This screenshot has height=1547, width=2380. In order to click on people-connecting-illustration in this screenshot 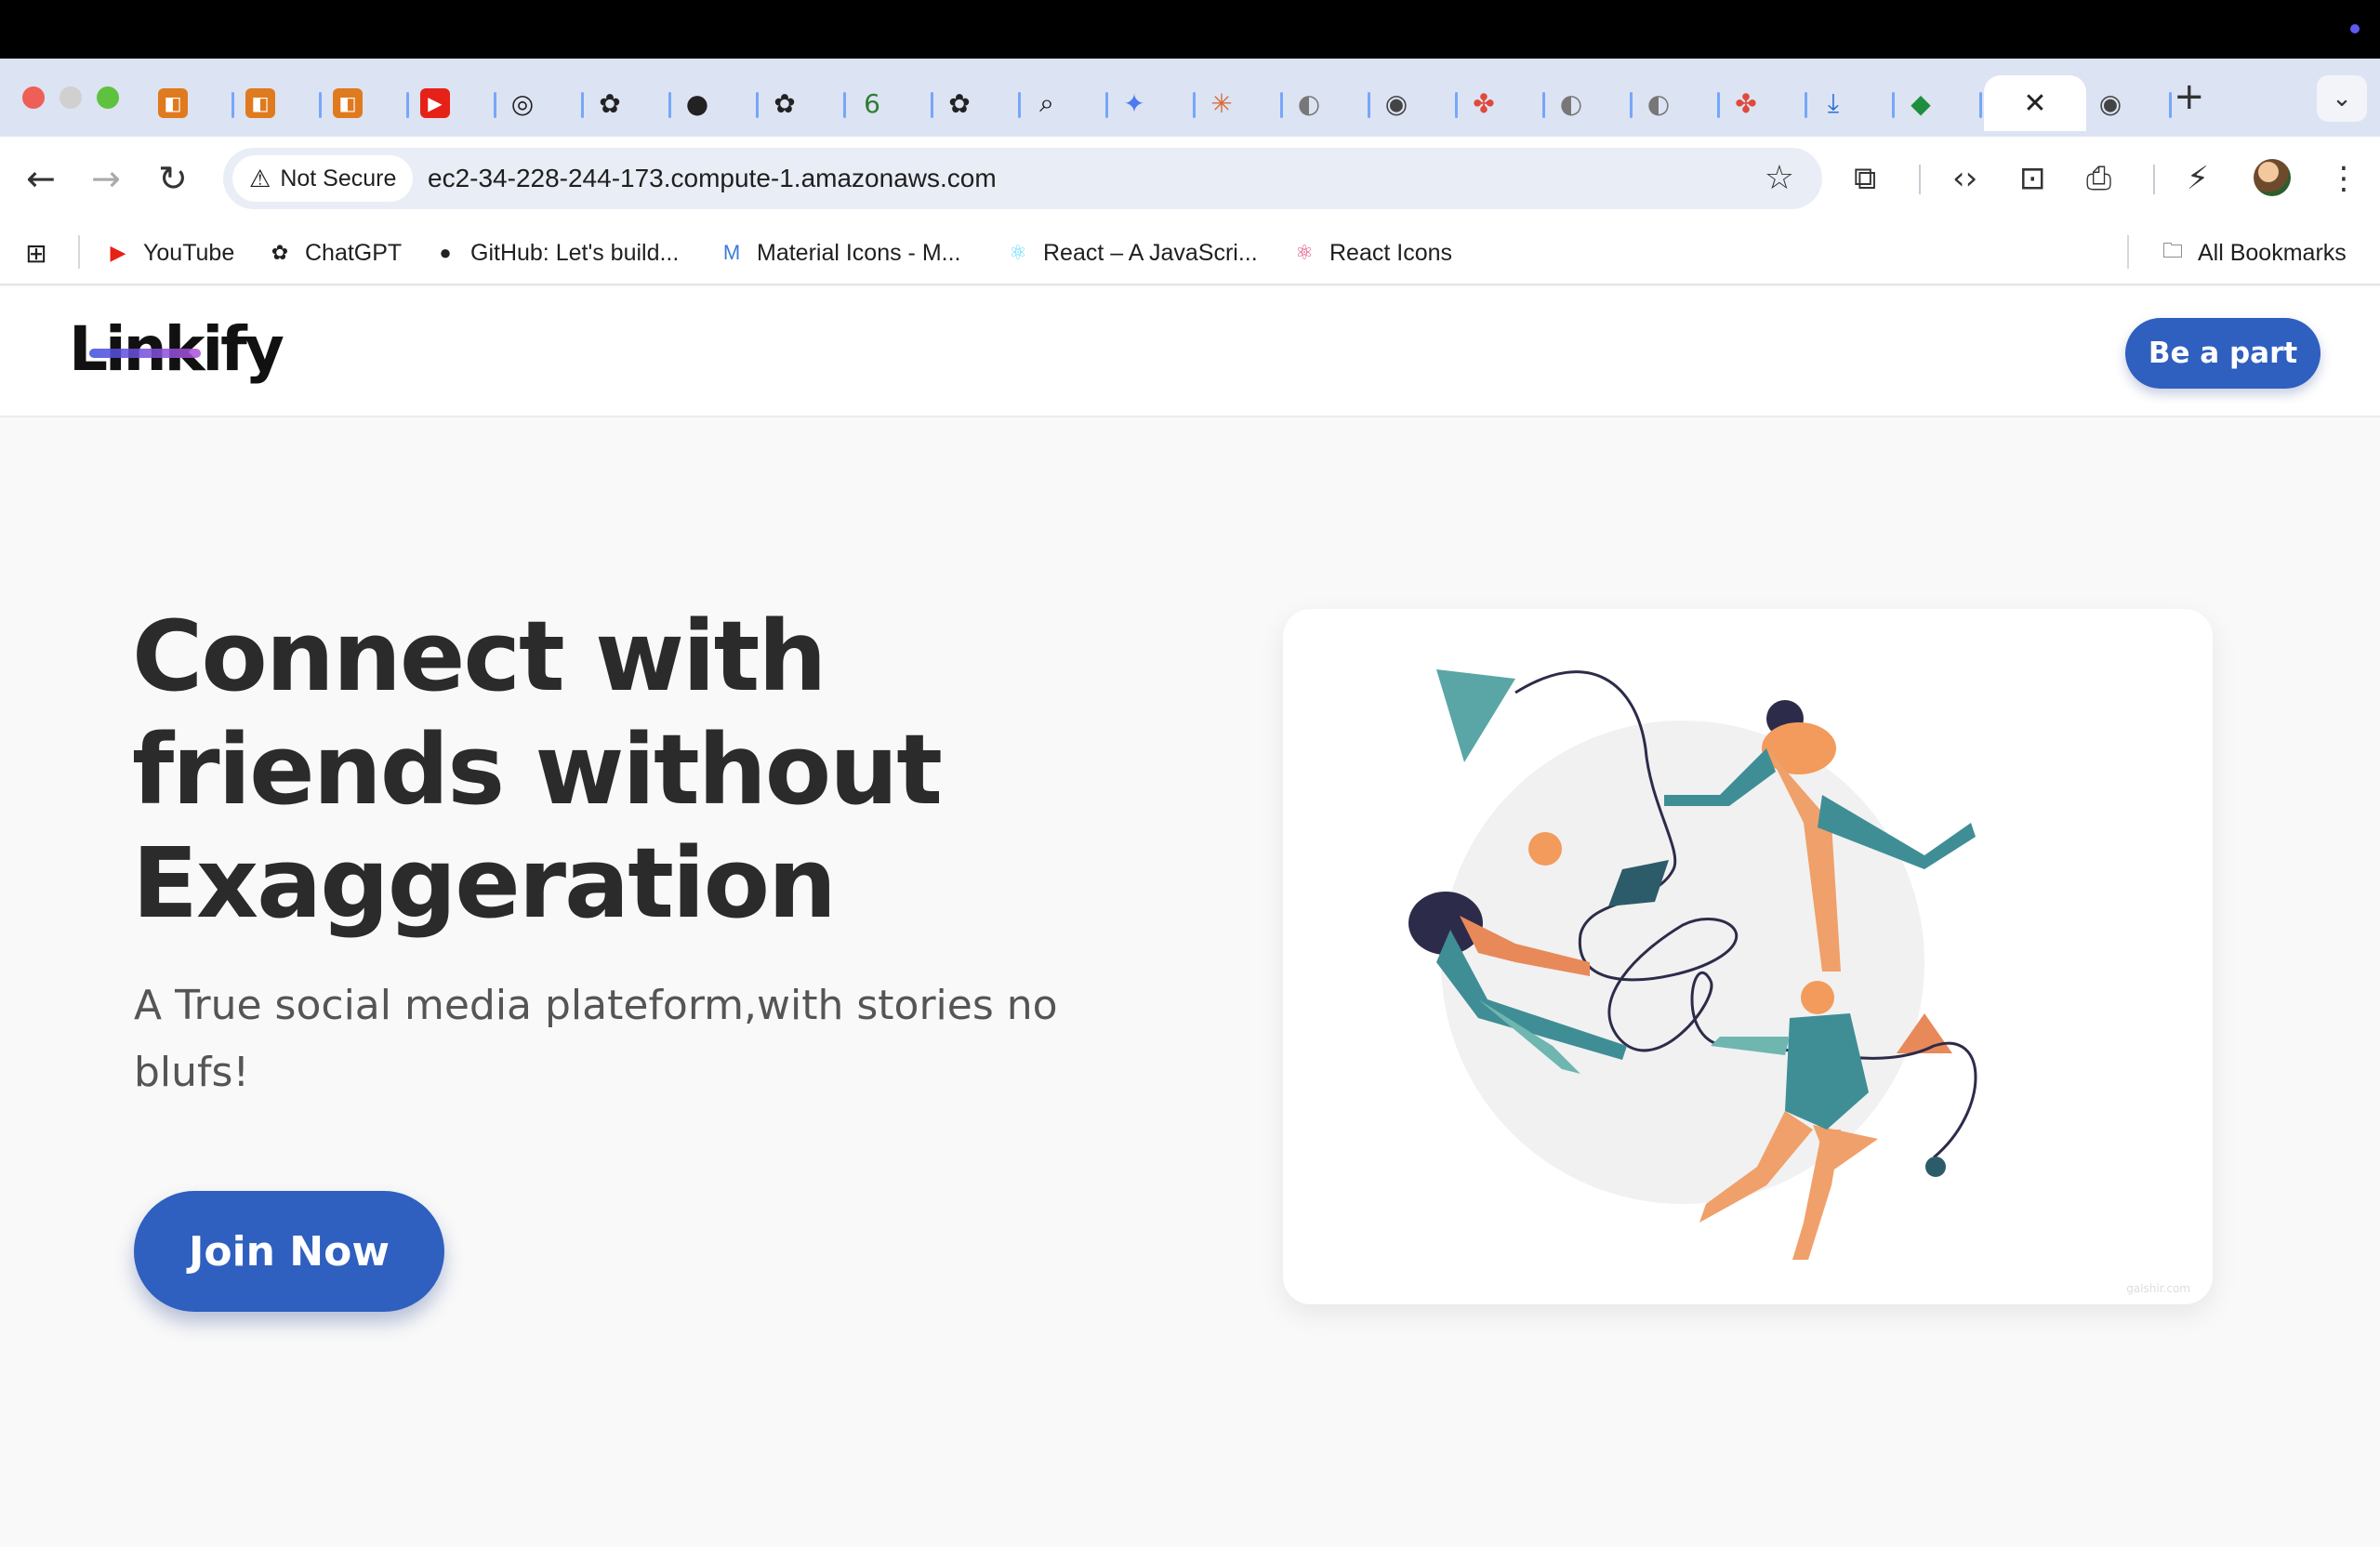, I will do `click(1692, 964)`.